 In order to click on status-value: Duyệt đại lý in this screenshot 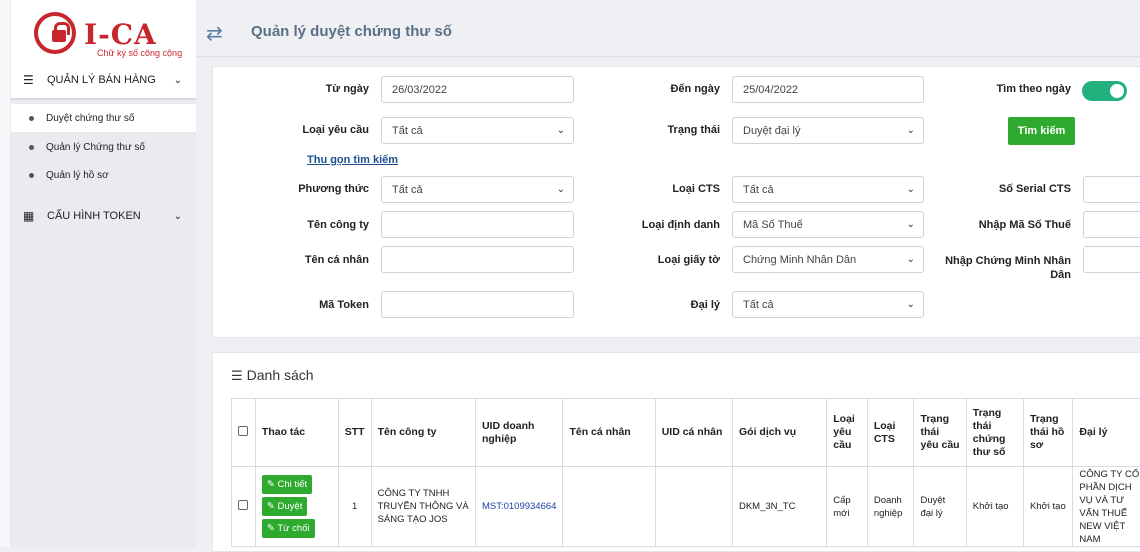, I will do `click(771, 131)`.